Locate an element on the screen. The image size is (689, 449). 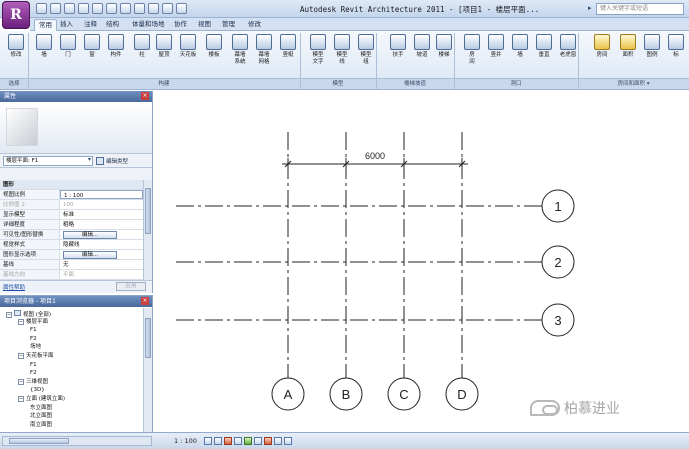
edit-type-button: 编辑类型 is located at coordinates (112, 160).